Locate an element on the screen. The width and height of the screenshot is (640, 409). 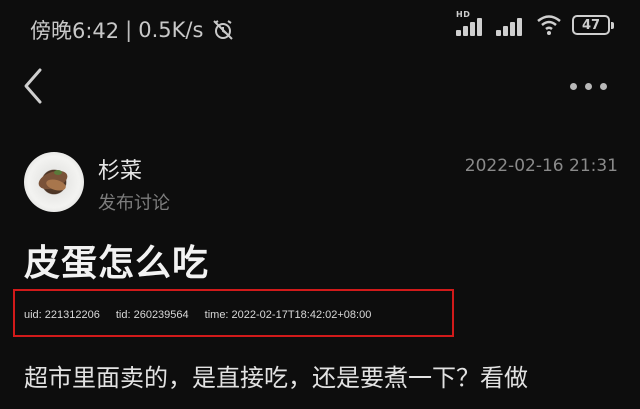
chevron-left-icon is located at coordinates (33, 86).